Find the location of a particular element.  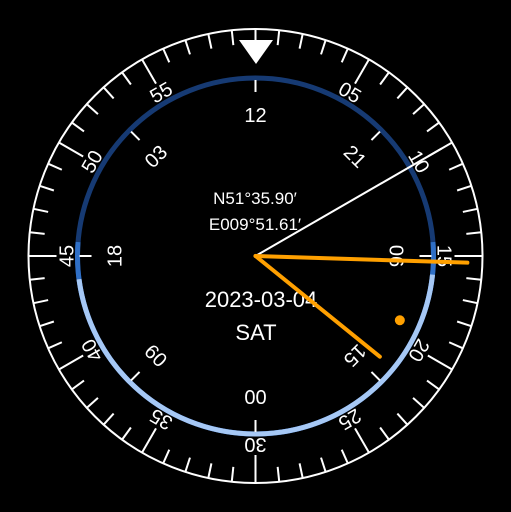

hour-label: 00 is located at coordinates (255, 396).